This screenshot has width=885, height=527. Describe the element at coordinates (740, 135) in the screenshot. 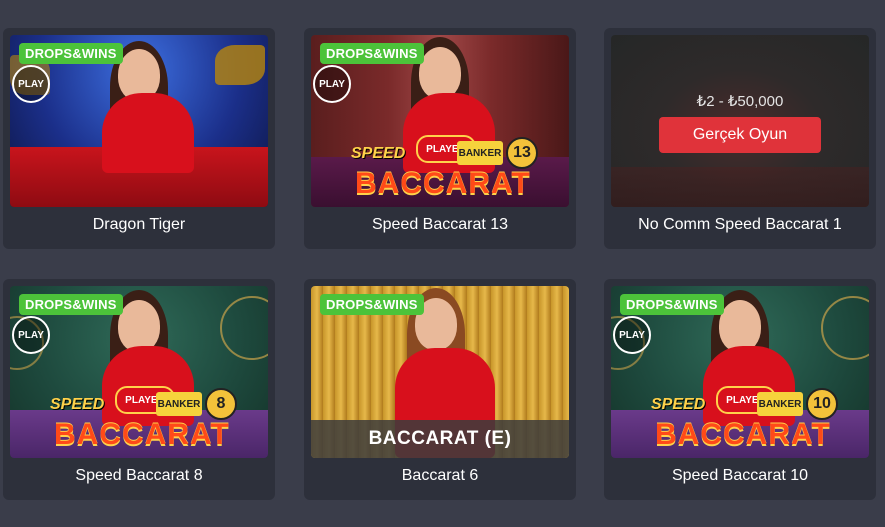

I see `real-play-button: Gerçek Oyun` at that location.